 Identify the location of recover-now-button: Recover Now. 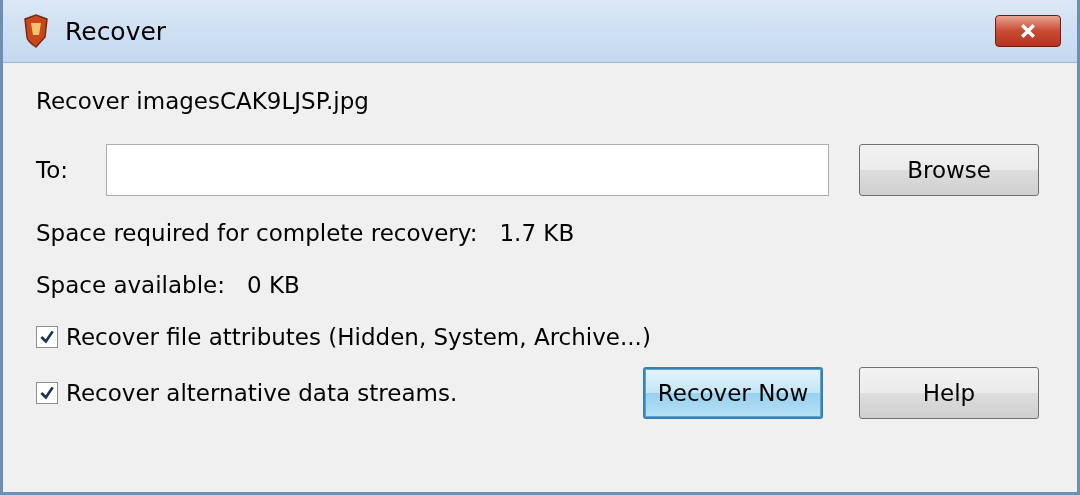
(733, 393).